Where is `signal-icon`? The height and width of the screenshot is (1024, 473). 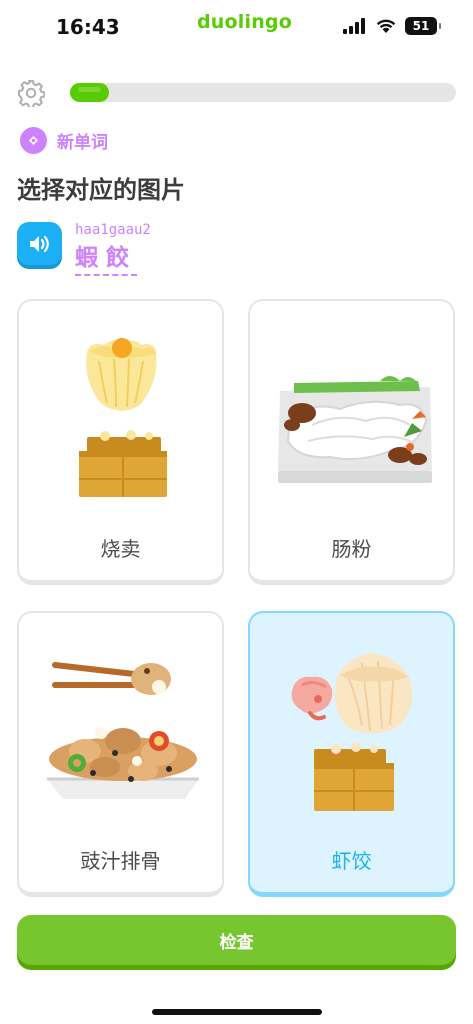
signal-icon is located at coordinates (354, 26).